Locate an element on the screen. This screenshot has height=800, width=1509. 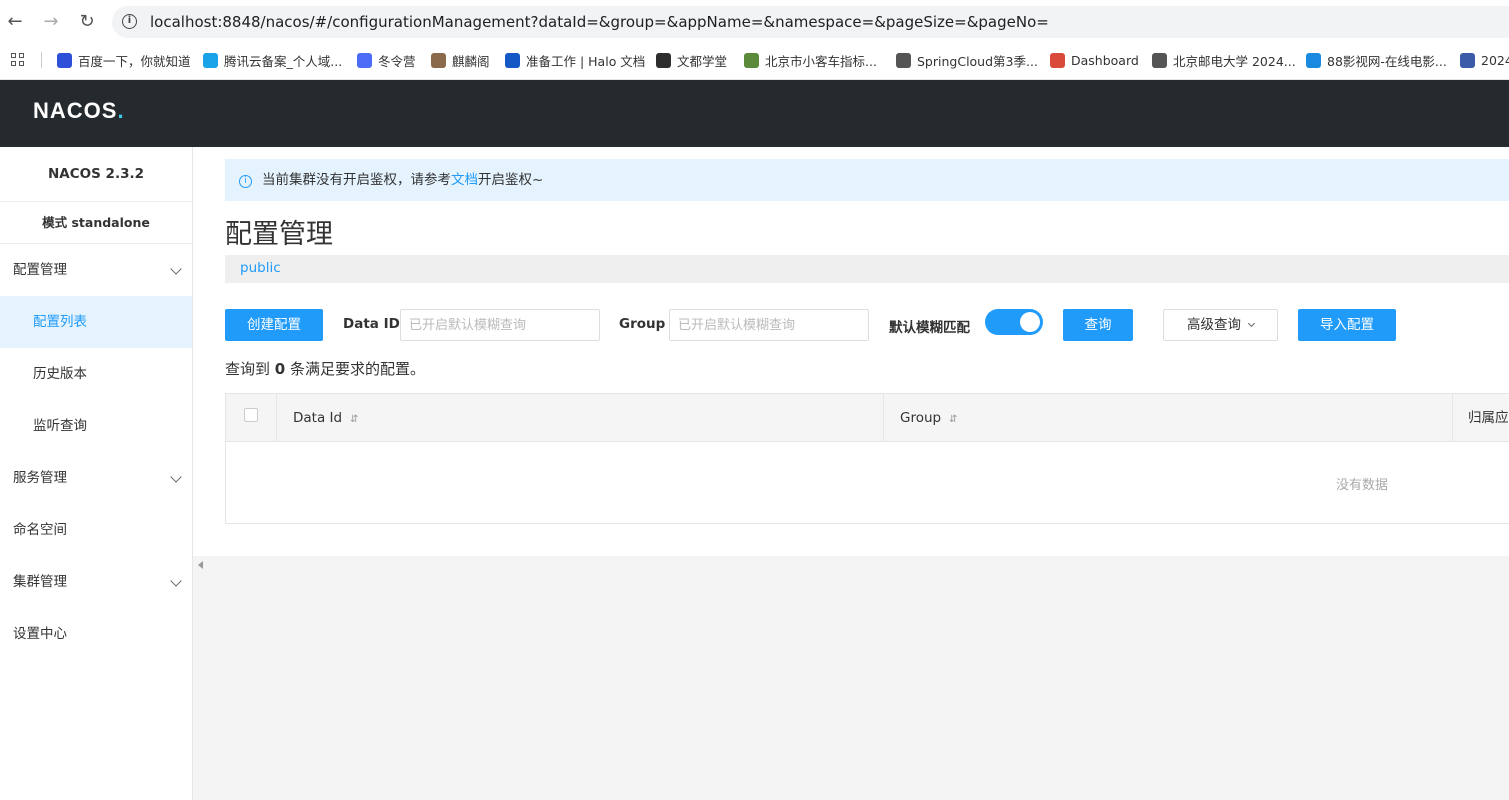
bookmark-label: 准备工作 | Halo 文档 is located at coordinates (586, 61).